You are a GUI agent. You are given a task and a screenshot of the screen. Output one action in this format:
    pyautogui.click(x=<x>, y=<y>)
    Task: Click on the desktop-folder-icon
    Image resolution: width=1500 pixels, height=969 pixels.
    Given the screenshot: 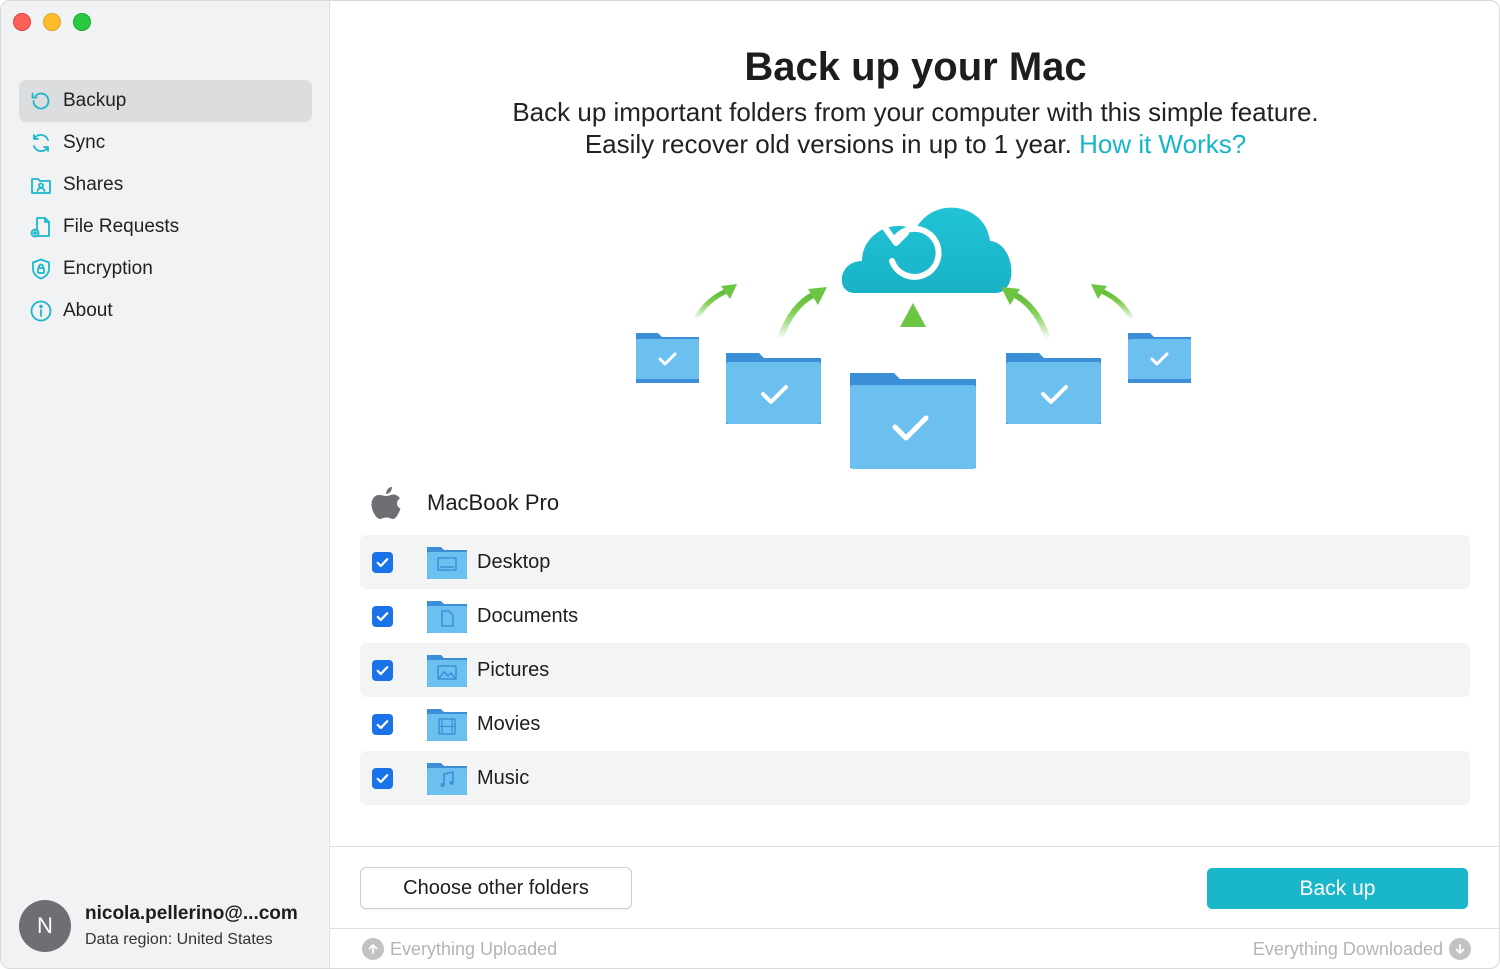 What is the action you would take?
    pyautogui.click(x=447, y=563)
    